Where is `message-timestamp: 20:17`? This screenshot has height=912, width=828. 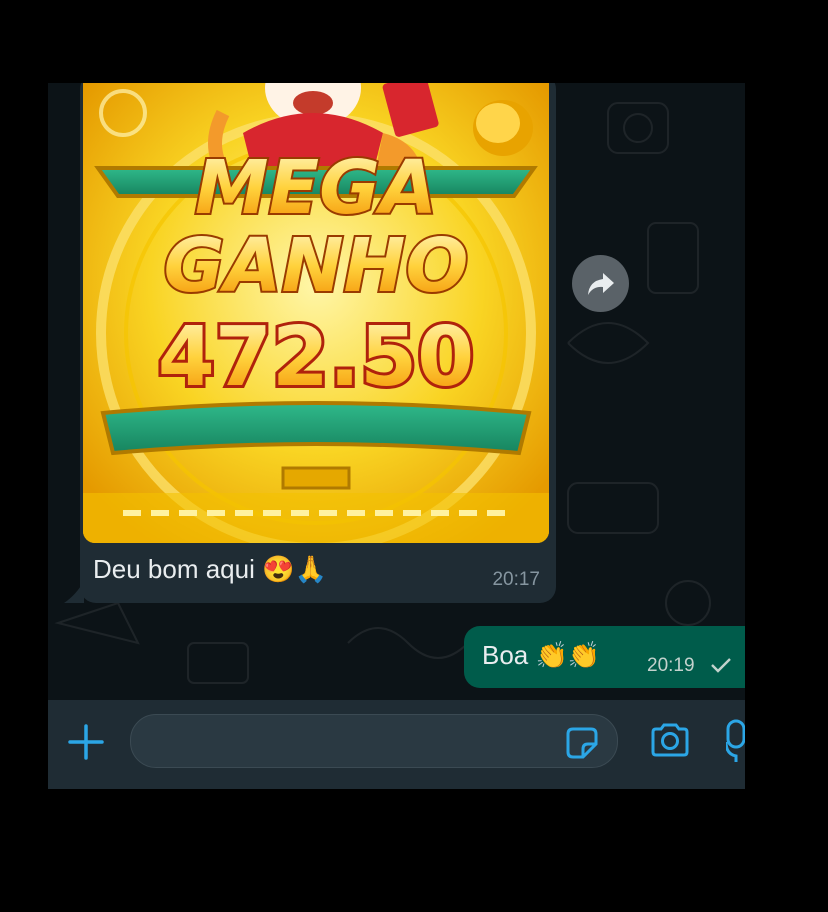
message-timestamp: 20:17 is located at coordinates (516, 579).